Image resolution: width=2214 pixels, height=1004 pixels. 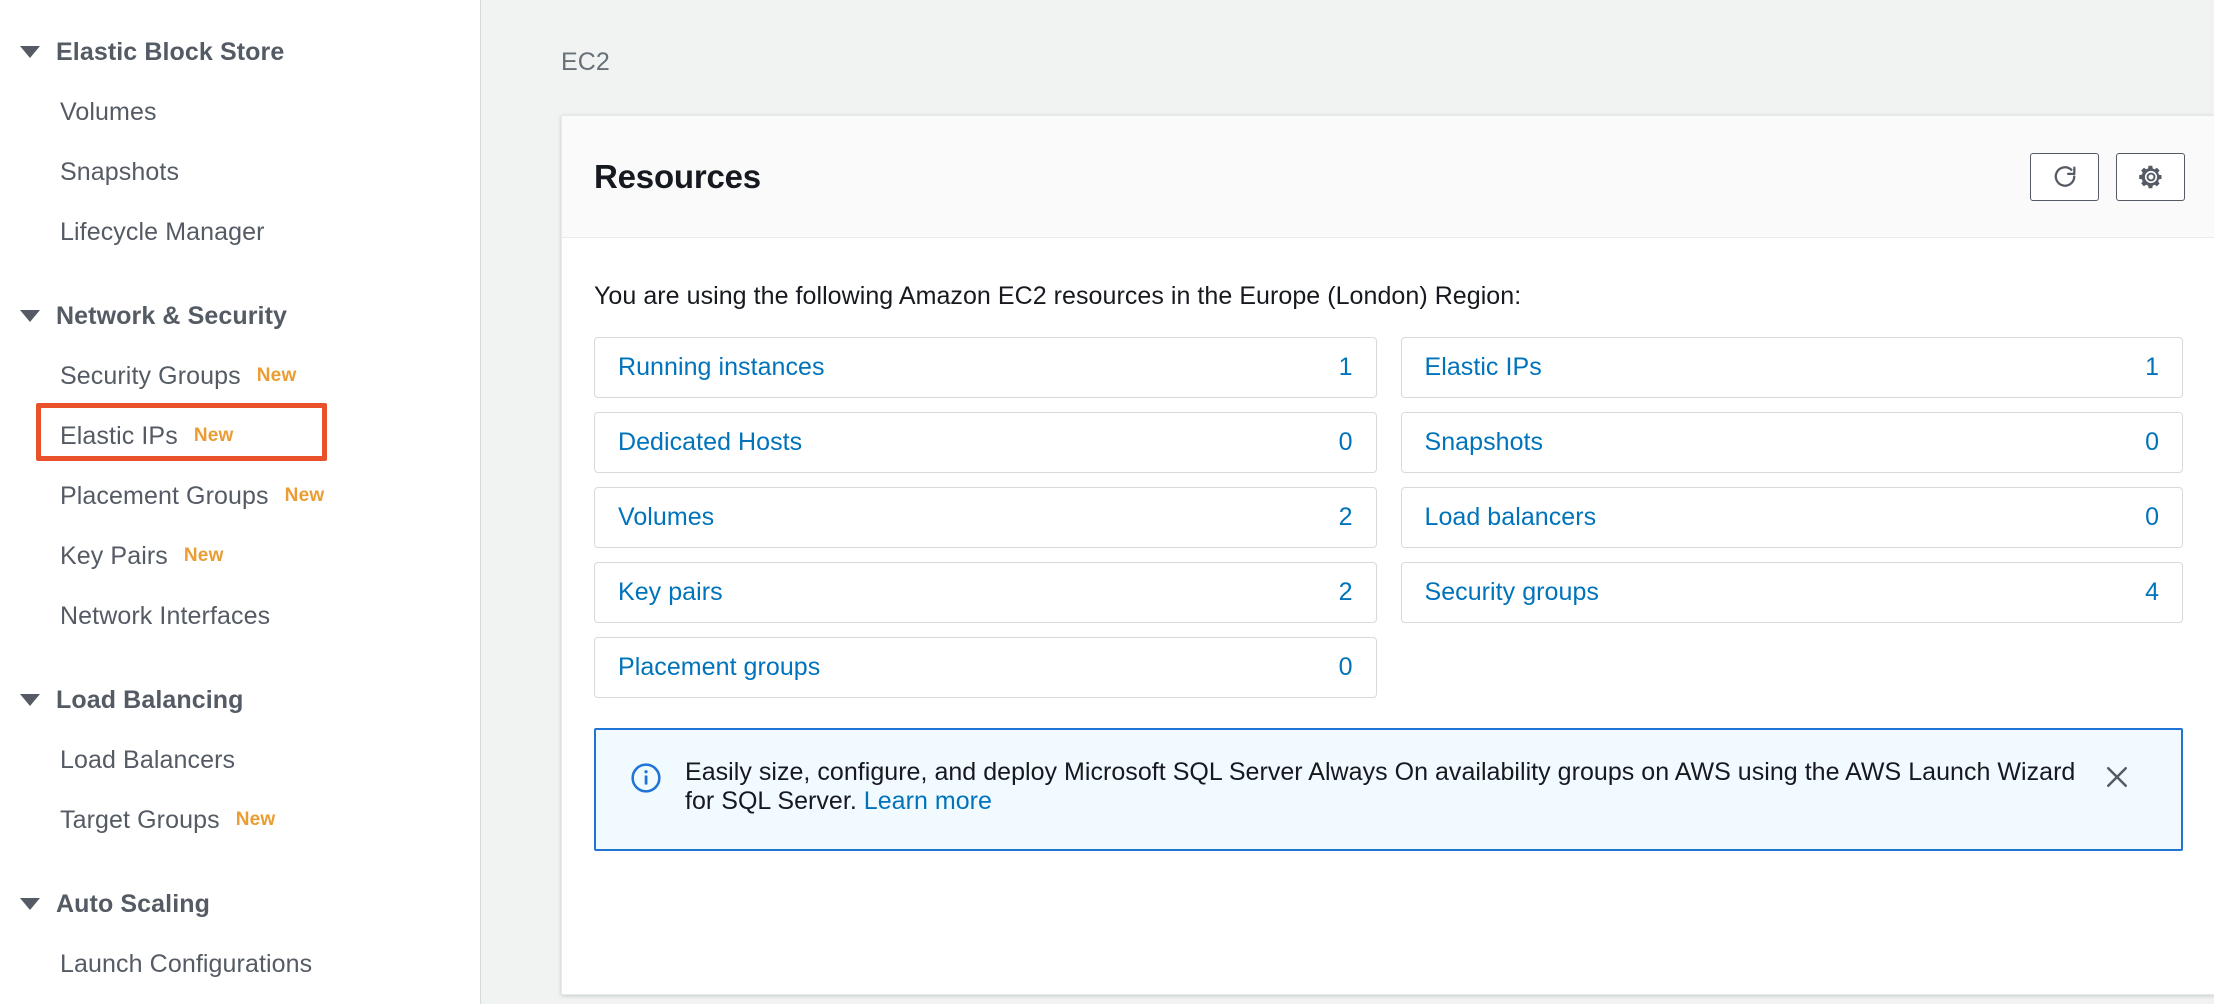 I want to click on sidebar-item-volumes: Volumes, so click(x=240, y=112).